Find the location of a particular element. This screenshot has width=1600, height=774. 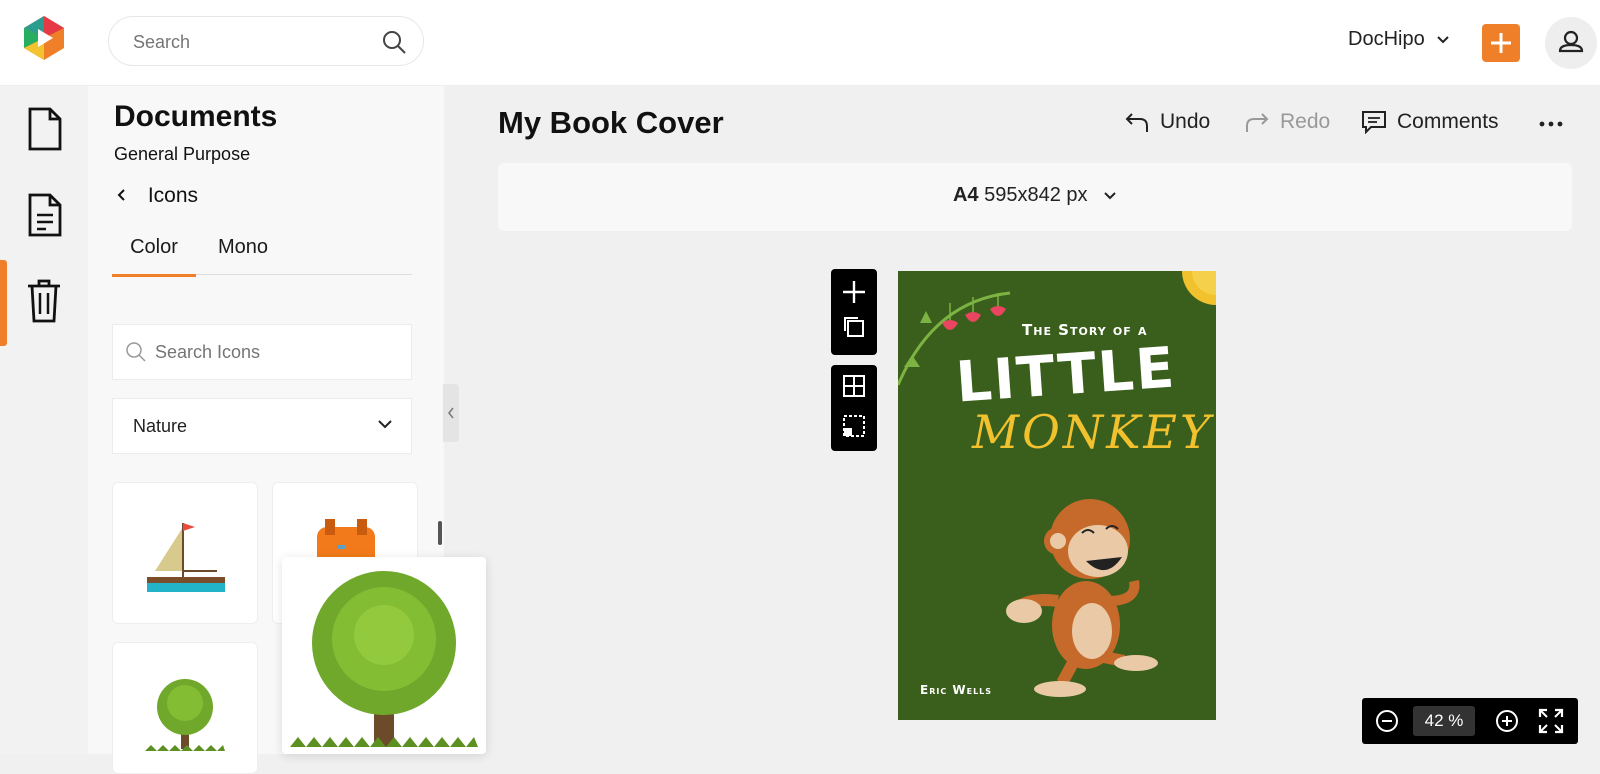

page-size-selector: A4 595x842 px is located at coordinates (1035, 195).